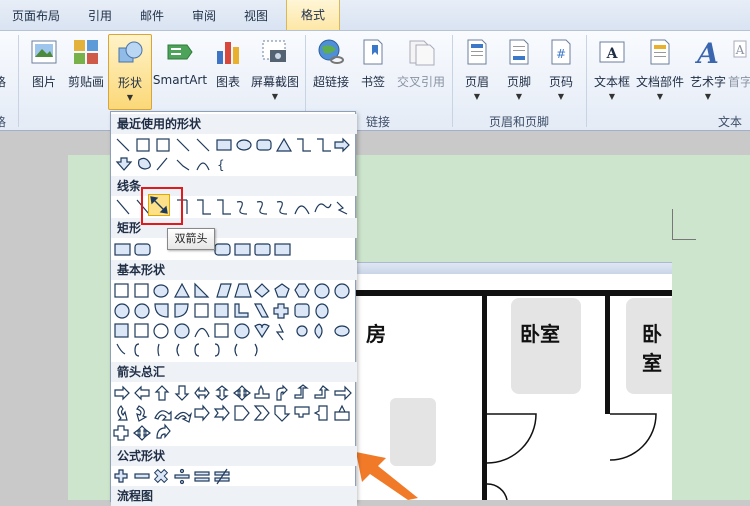 This screenshot has width=750, height=506. I want to click on bookmark-label: 书签, so click(372, 82).